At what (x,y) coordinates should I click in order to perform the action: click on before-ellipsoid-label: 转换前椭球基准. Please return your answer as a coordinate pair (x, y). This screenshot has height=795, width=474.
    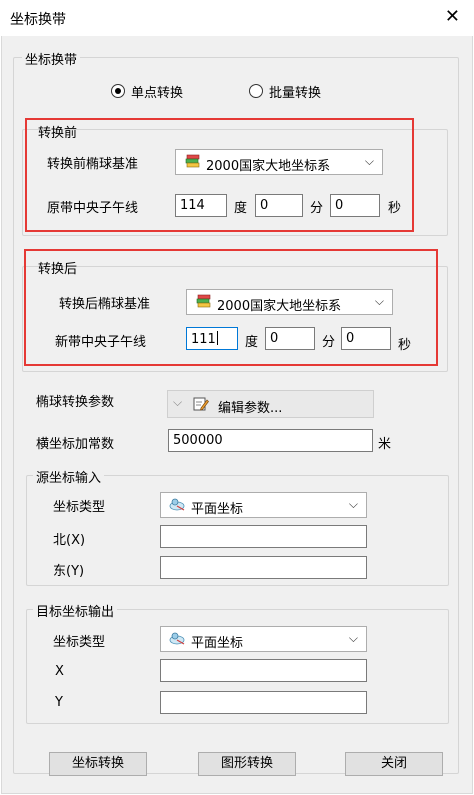
    Looking at the image, I should click on (93, 164).